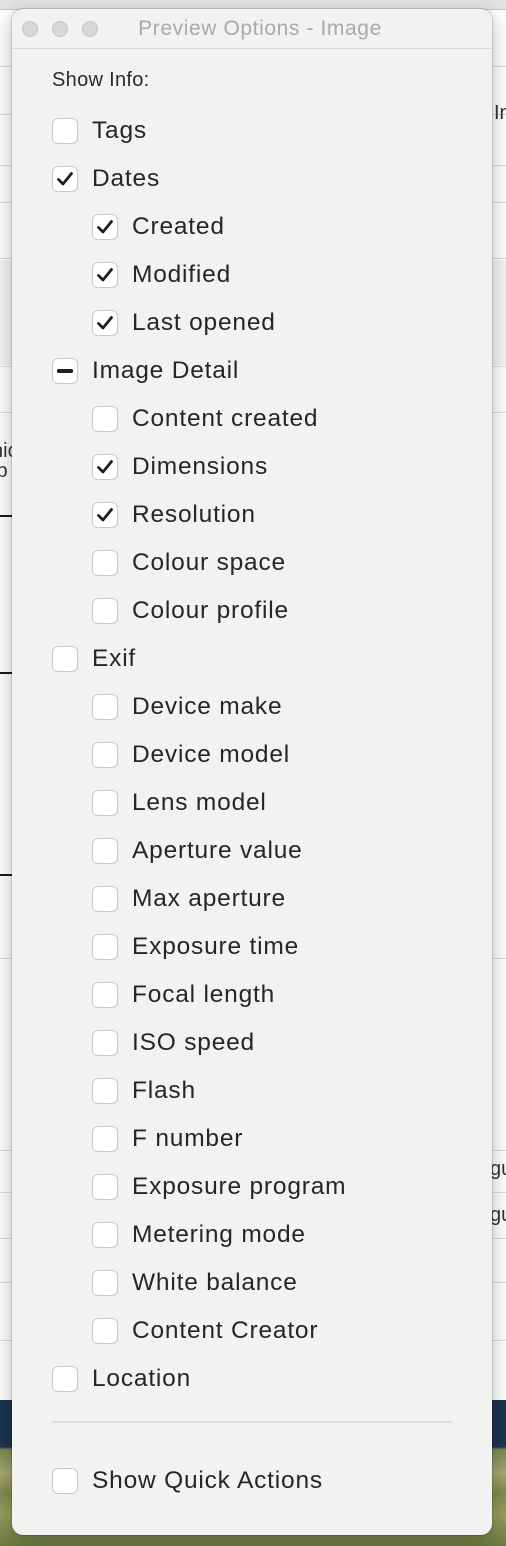 This screenshot has height=1546, width=506. Describe the element at coordinates (164, 1090) in the screenshot. I see `option-label: Flash` at that location.